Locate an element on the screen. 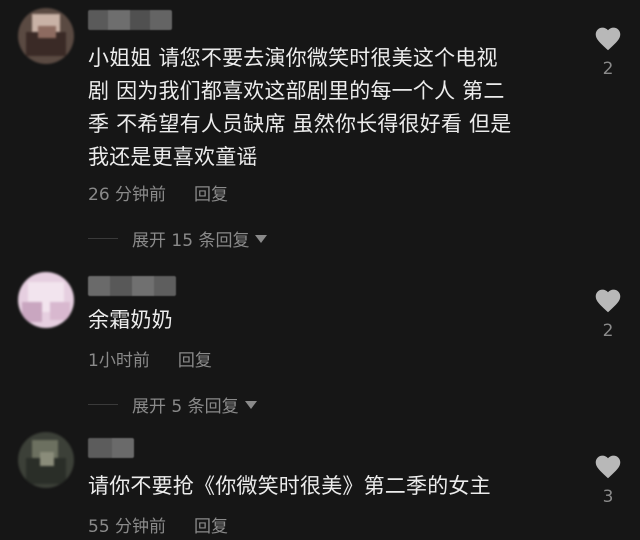 The width and height of the screenshot is (640, 540). expand-replies-label: 展开 15 条回复 is located at coordinates (191, 241).